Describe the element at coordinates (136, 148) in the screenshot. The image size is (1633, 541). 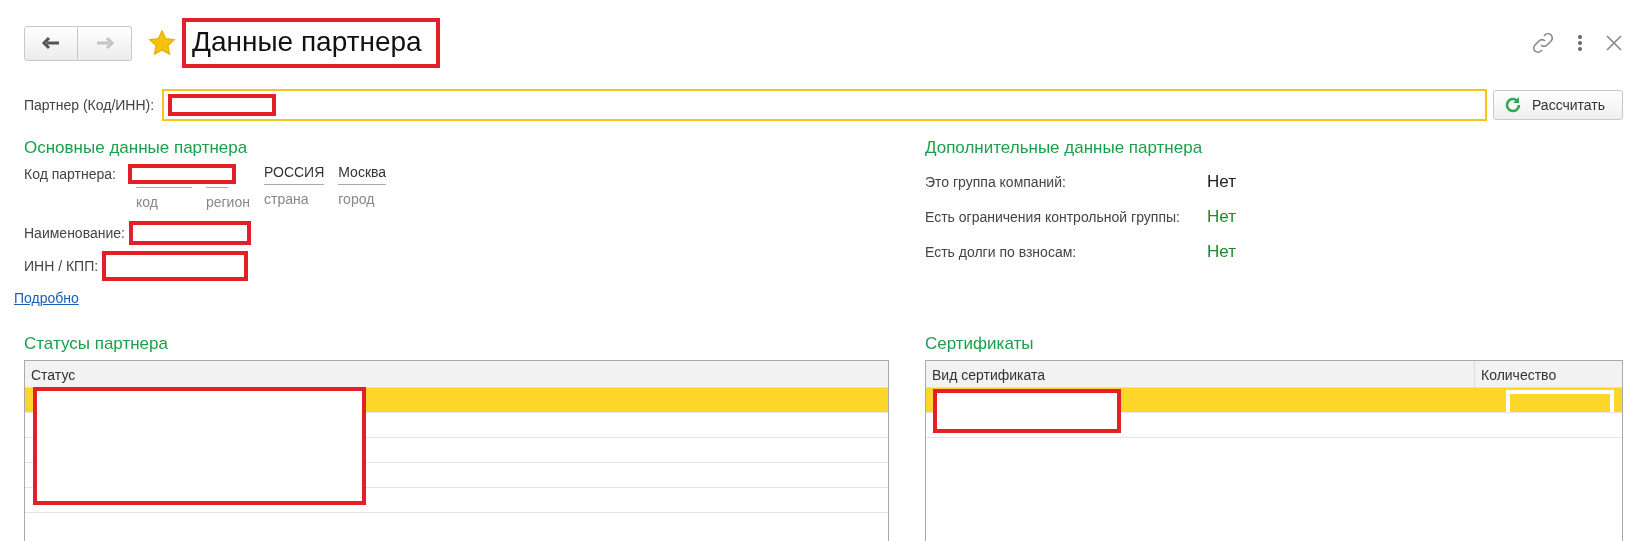
I see `section-heading: Основные данные партнера` at that location.